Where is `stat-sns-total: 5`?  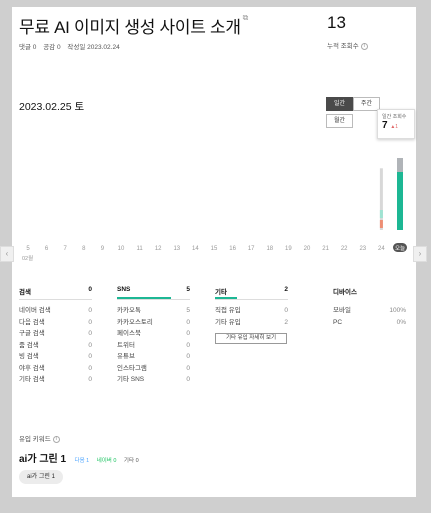 stat-sns-total: 5 is located at coordinates (188, 289).